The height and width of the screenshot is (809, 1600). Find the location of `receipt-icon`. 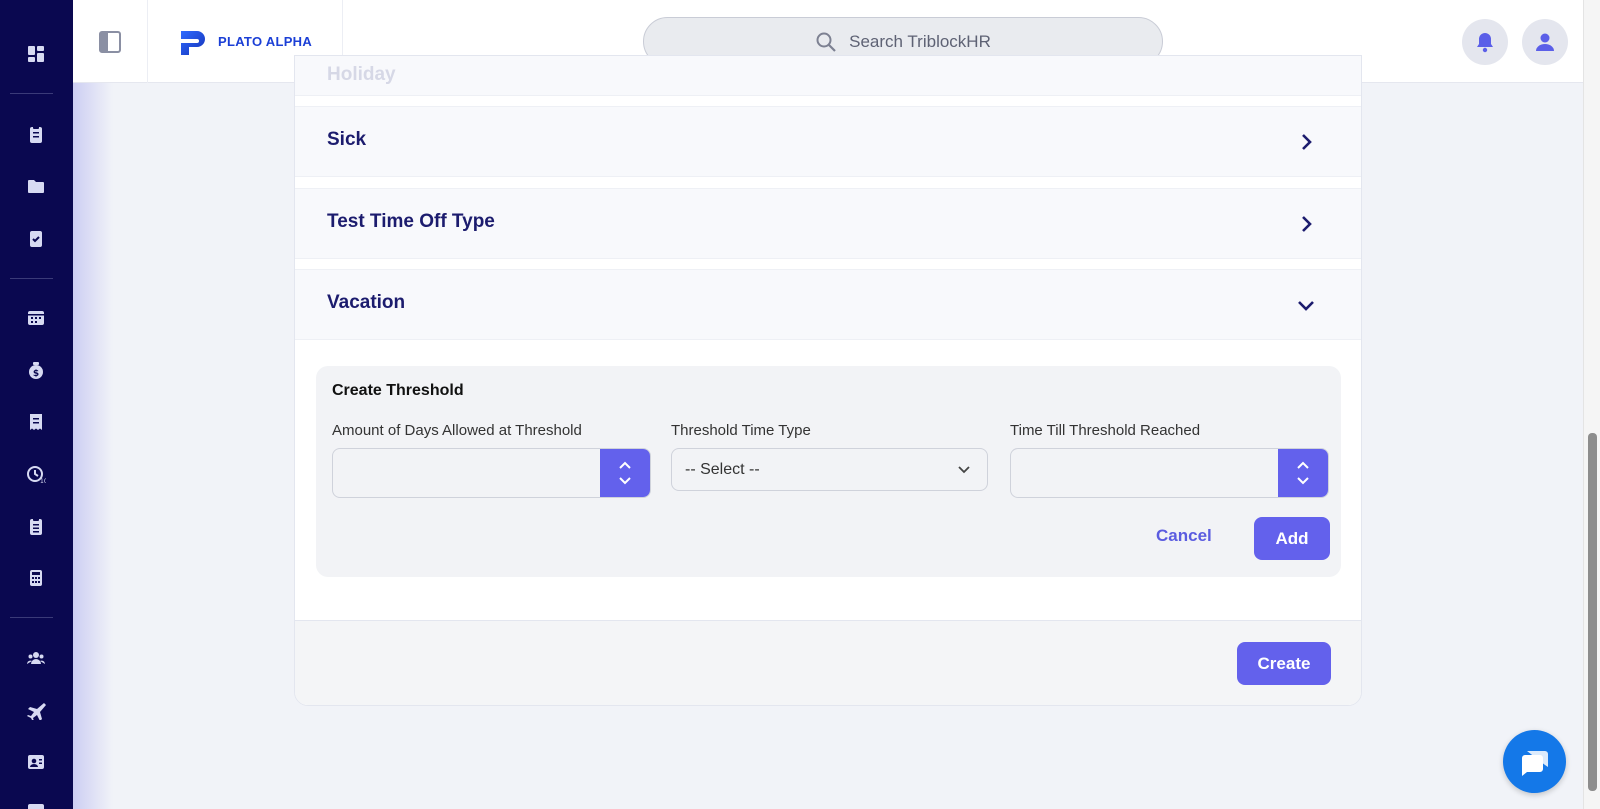

receipt-icon is located at coordinates (36, 422).